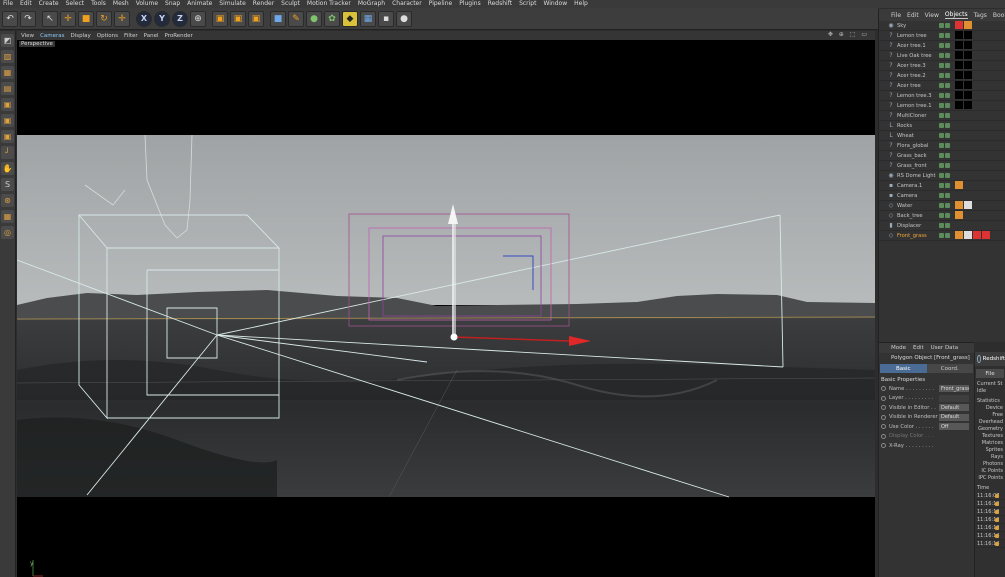  What do you see at coordinates (371, 4) in the screenshot?
I see `menu-mograph: MoGraph` at bounding box center [371, 4].